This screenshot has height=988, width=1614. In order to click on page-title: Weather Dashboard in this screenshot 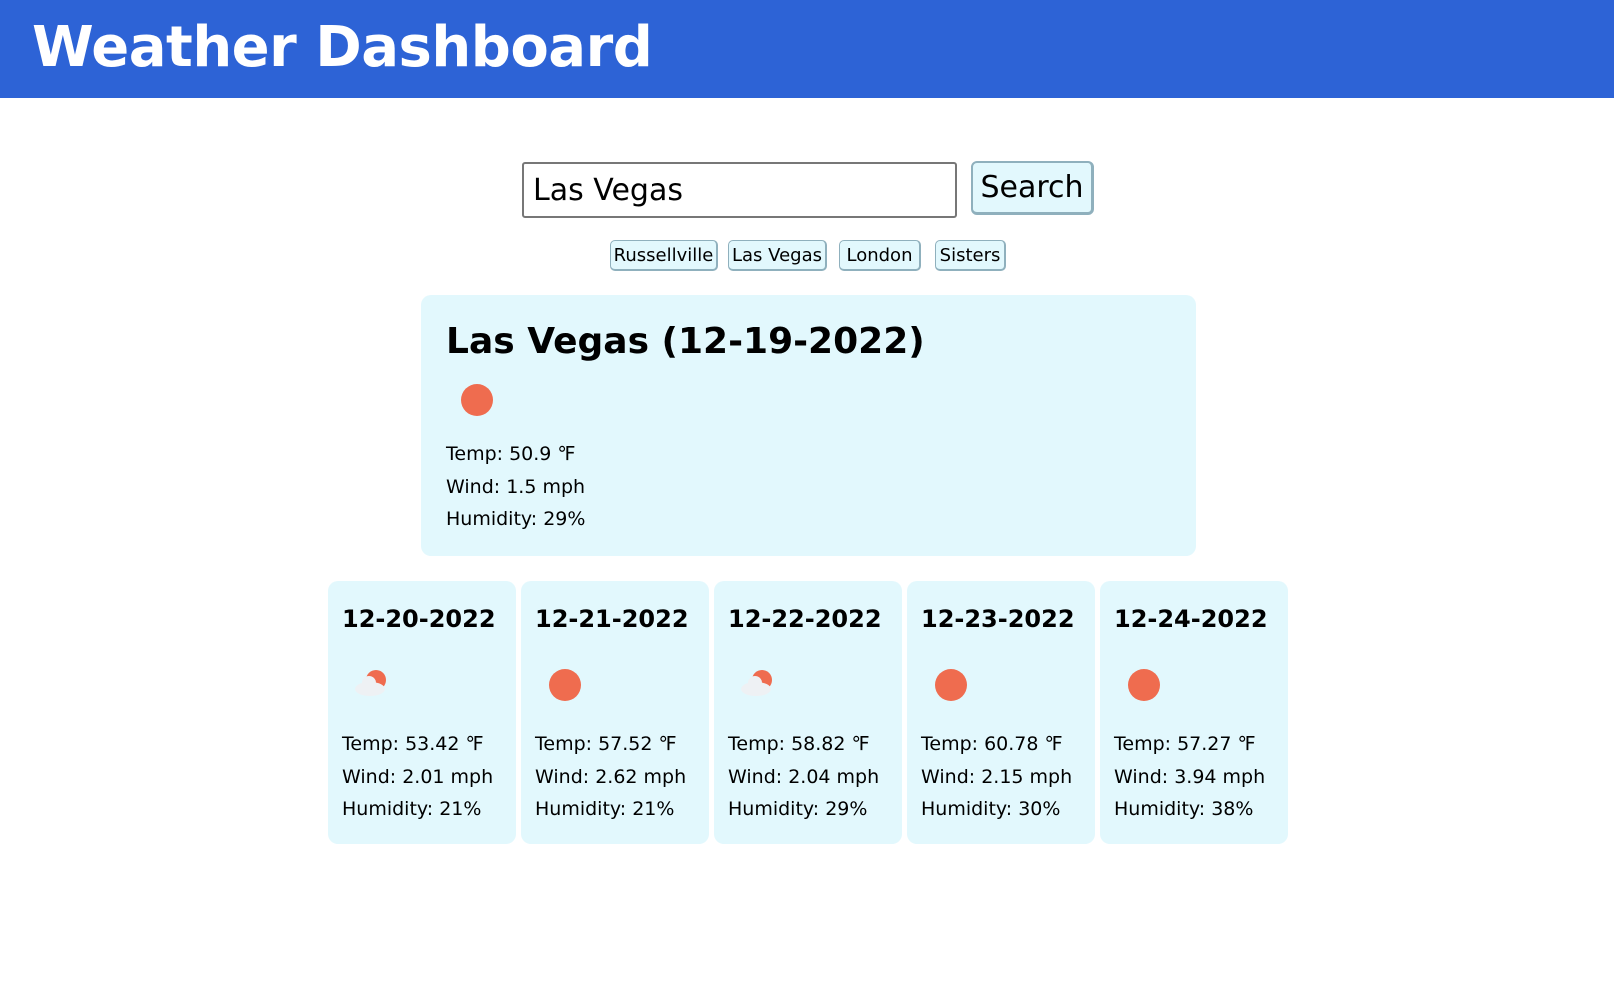, I will do `click(342, 47)`.